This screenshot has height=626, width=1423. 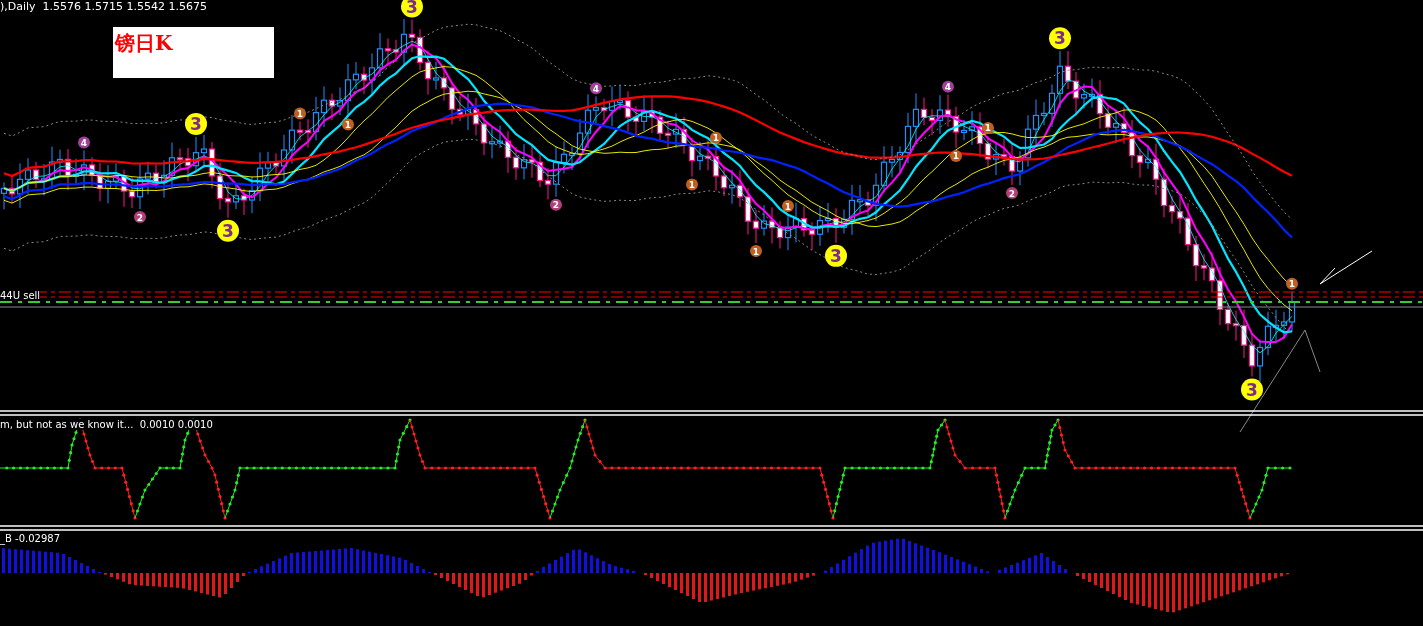 What do you see at coordinates (104, 6) in the screenshot?
I see `chart-header: ),Daily 1.5576 1.5715 1.5542 1.5675` at bounding box center [104, 6].